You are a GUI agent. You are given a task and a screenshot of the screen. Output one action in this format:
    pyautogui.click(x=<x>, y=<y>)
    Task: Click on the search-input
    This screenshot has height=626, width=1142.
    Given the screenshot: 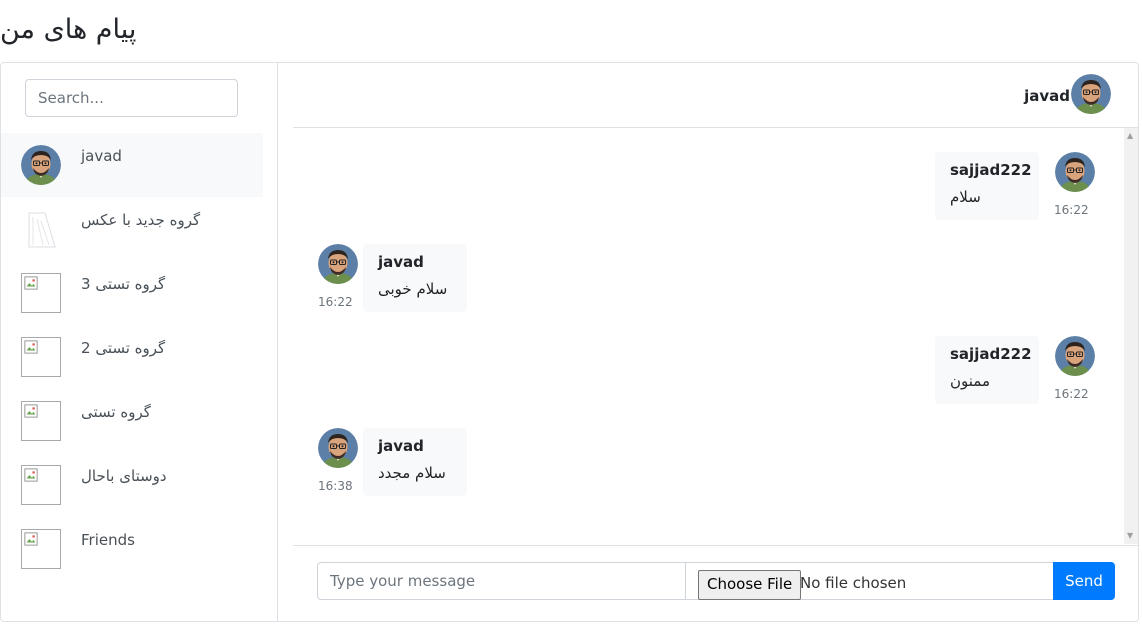 What is the action you would take?
    pyautogui.click(x=131, y=98)
    